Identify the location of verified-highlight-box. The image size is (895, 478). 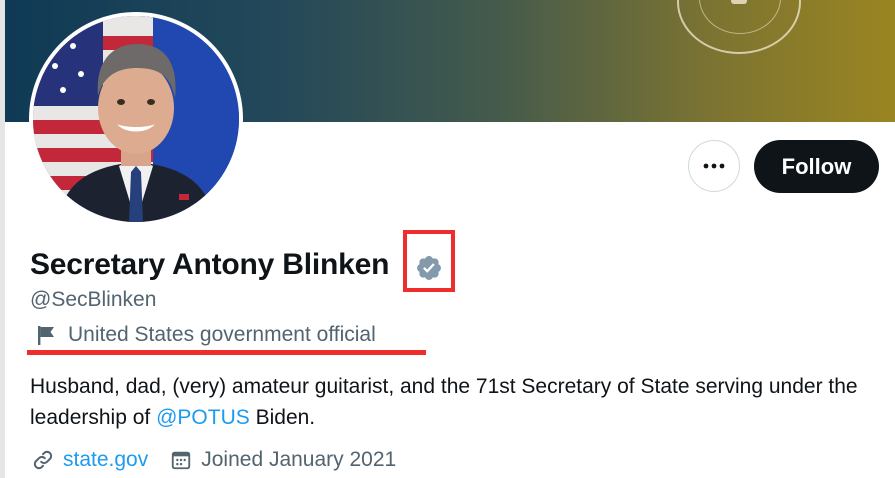
(429, 261).